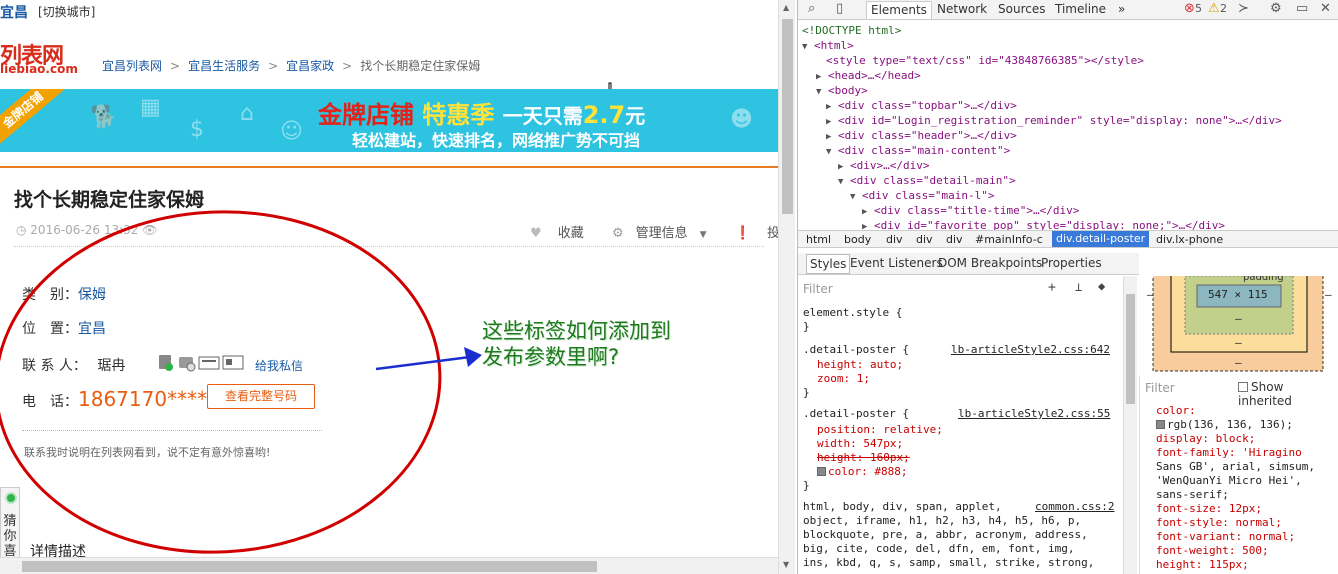  I want to click on style-property-overridden: height: 160px;, so click(863, 457).